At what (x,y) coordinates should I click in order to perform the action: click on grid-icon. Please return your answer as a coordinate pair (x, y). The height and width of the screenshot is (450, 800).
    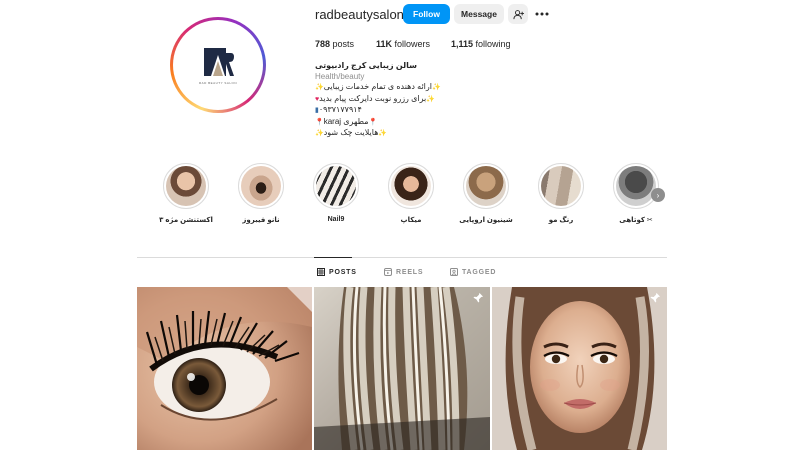
    Looking at the image, I should click on (321, 272).